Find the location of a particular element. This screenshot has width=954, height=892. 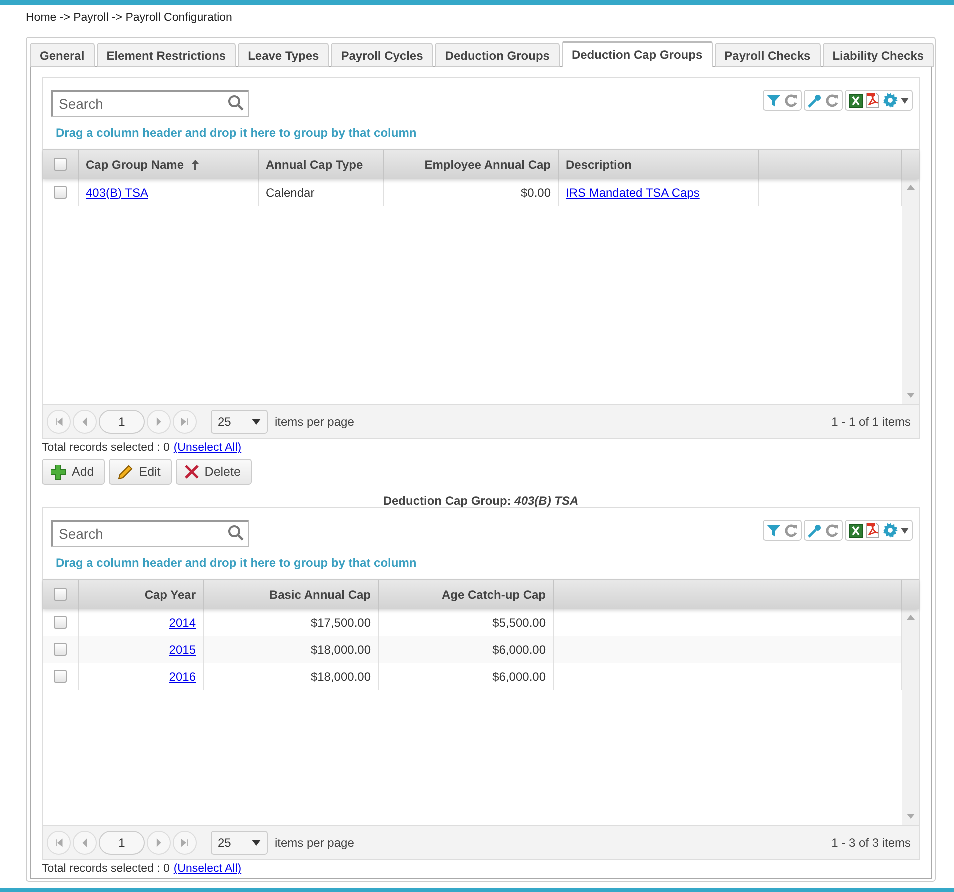

plus-icon is located at coordinates (58, 472).